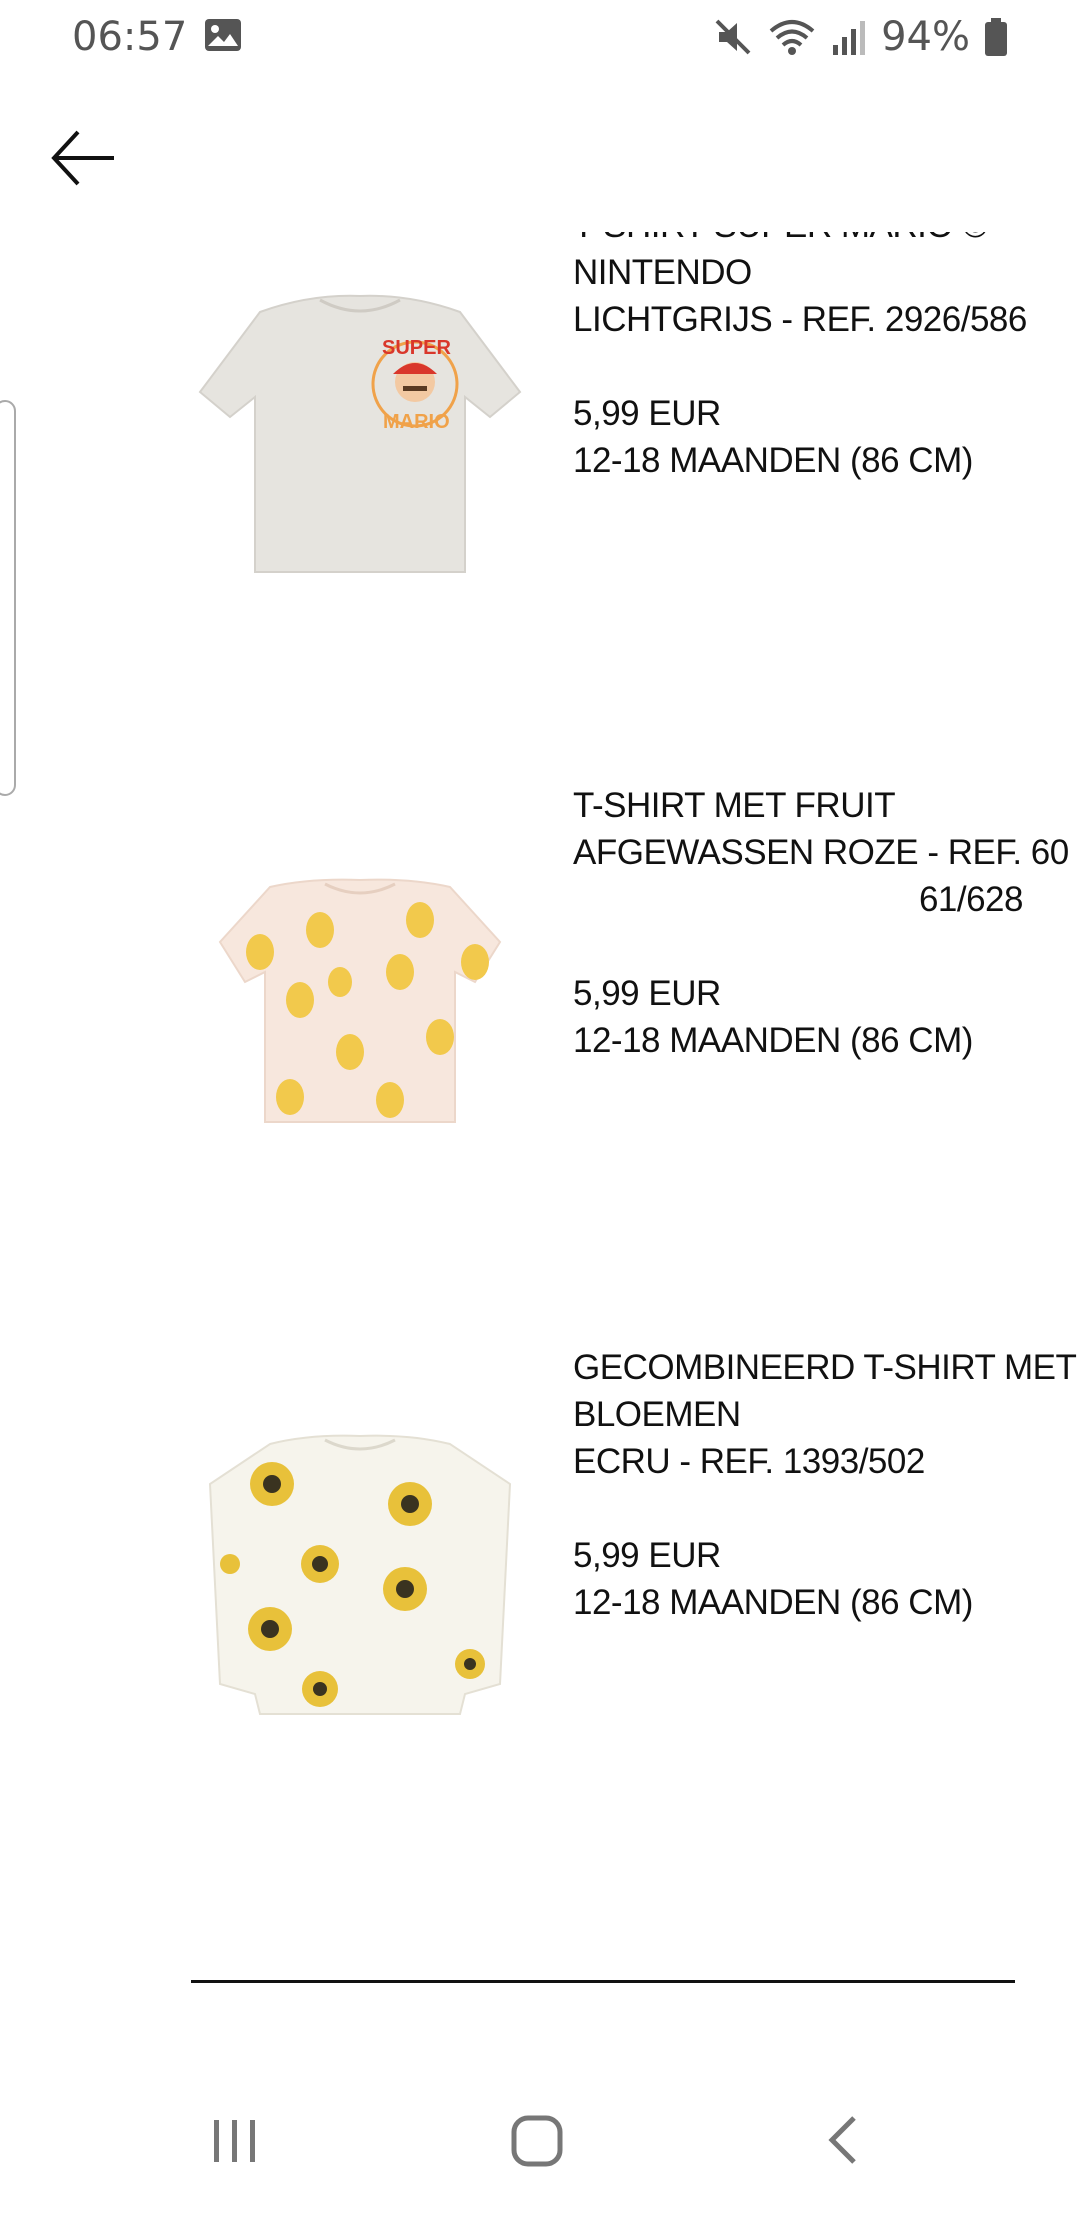  Describe the element at coordinates (825, 1367) in the screenshot. I see `product-title-line1: GECOMBINEERD T-SHIRT MET` at that location.